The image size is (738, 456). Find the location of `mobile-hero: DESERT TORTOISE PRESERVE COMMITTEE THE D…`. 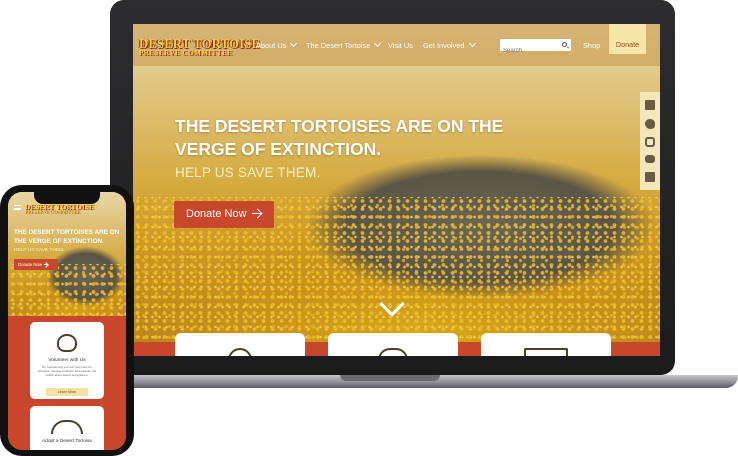

mobile-hero: DESERT TORTOISE PRESERVE COMMITTEE THE D… is located at coordinates (67, 261).